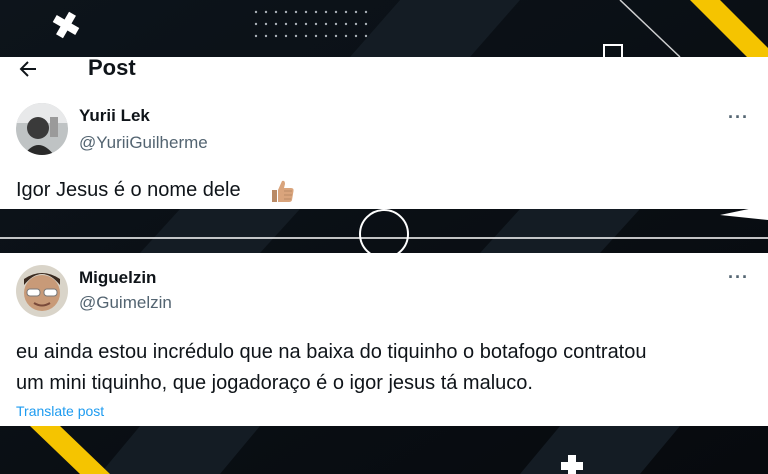 Image resolution: width=768 pixels, height=474 pixels. Describe the element at coordinates (143, 143) in the screenshot. I see `user-handle: @YuriiGuilherme` at that location.